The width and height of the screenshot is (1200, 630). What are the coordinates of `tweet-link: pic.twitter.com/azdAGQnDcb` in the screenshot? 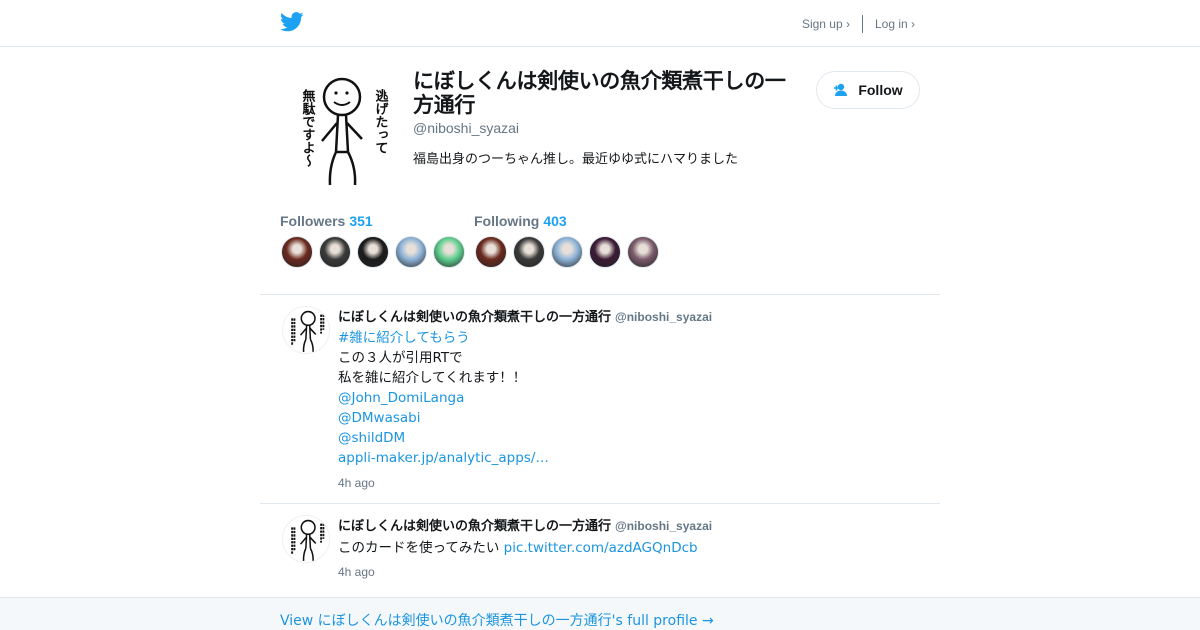 It's located at (601, 548).